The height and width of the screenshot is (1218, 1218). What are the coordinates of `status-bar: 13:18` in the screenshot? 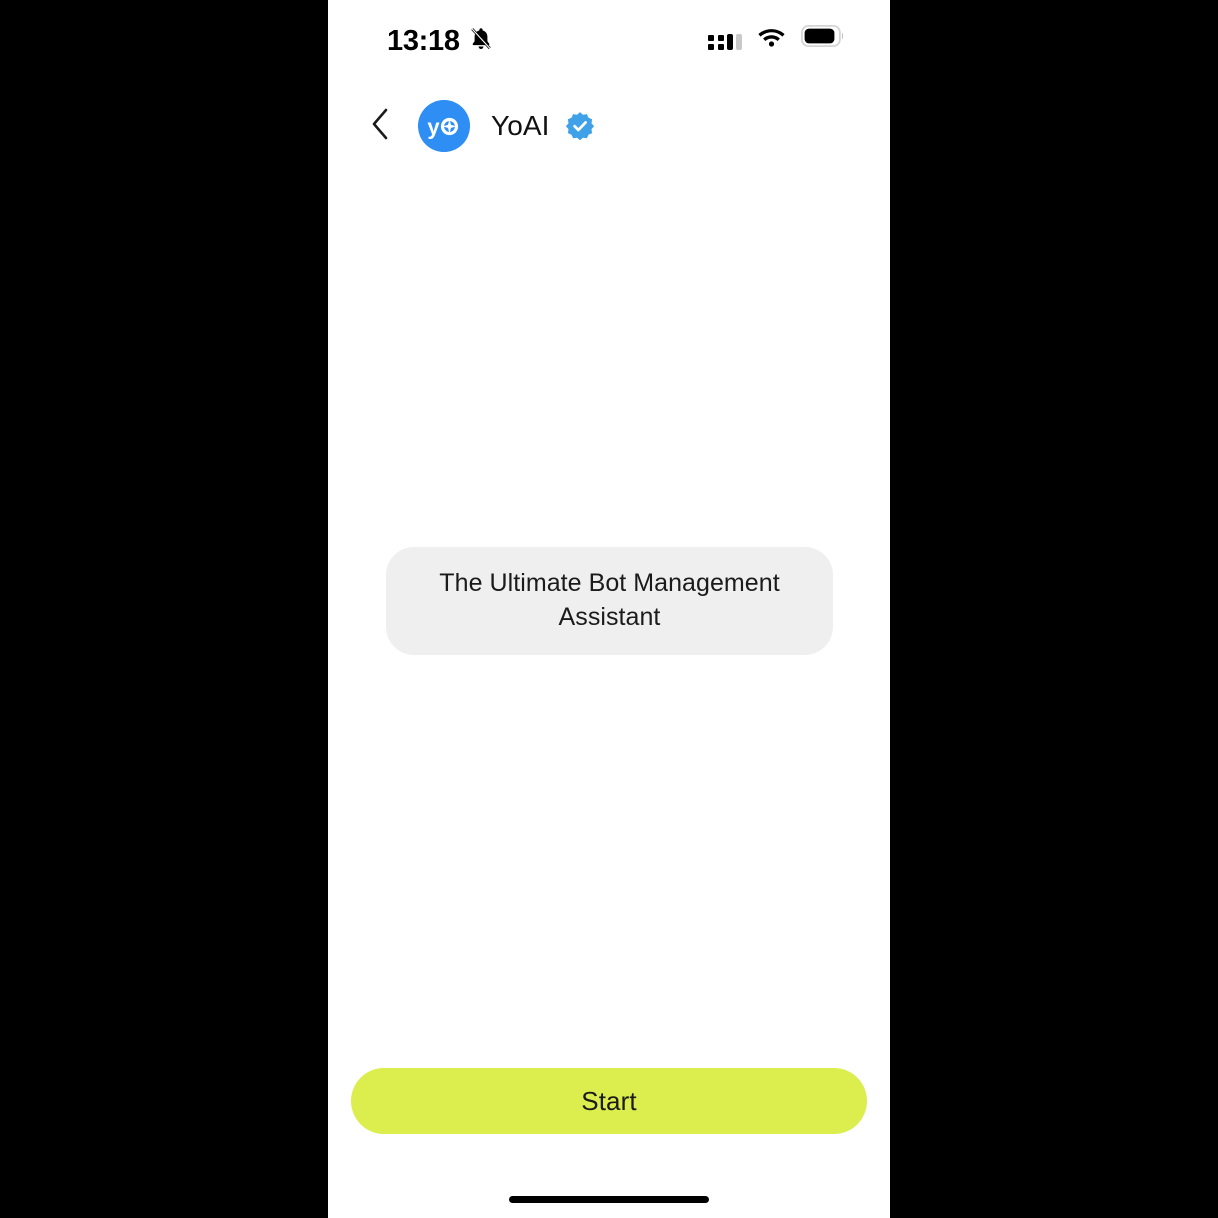 It's located at (609, 42).